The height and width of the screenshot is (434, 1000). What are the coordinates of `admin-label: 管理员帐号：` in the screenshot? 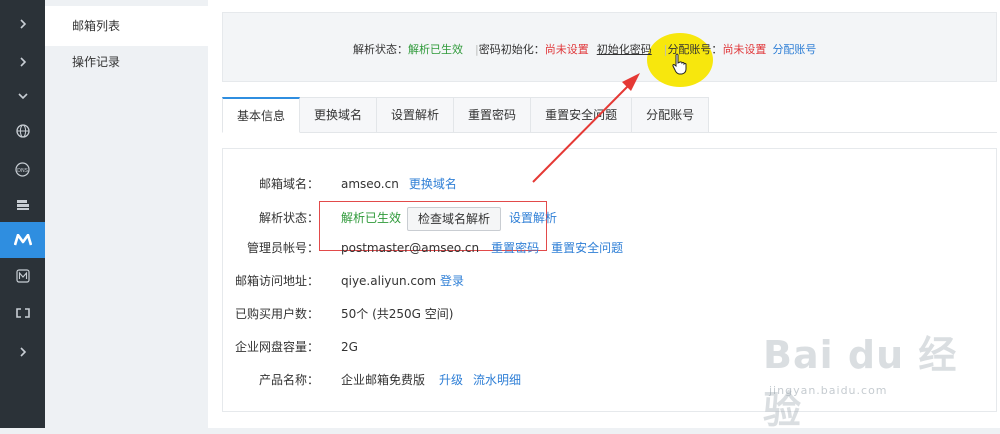 It's located at (282, 248).